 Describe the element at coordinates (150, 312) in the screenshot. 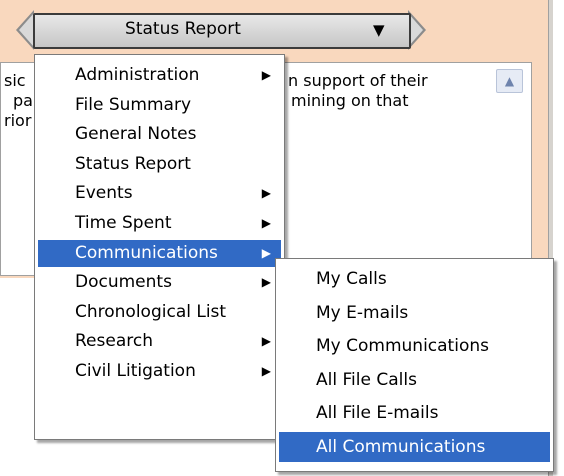

I see `menu-item-label: Chronological List` at that location.